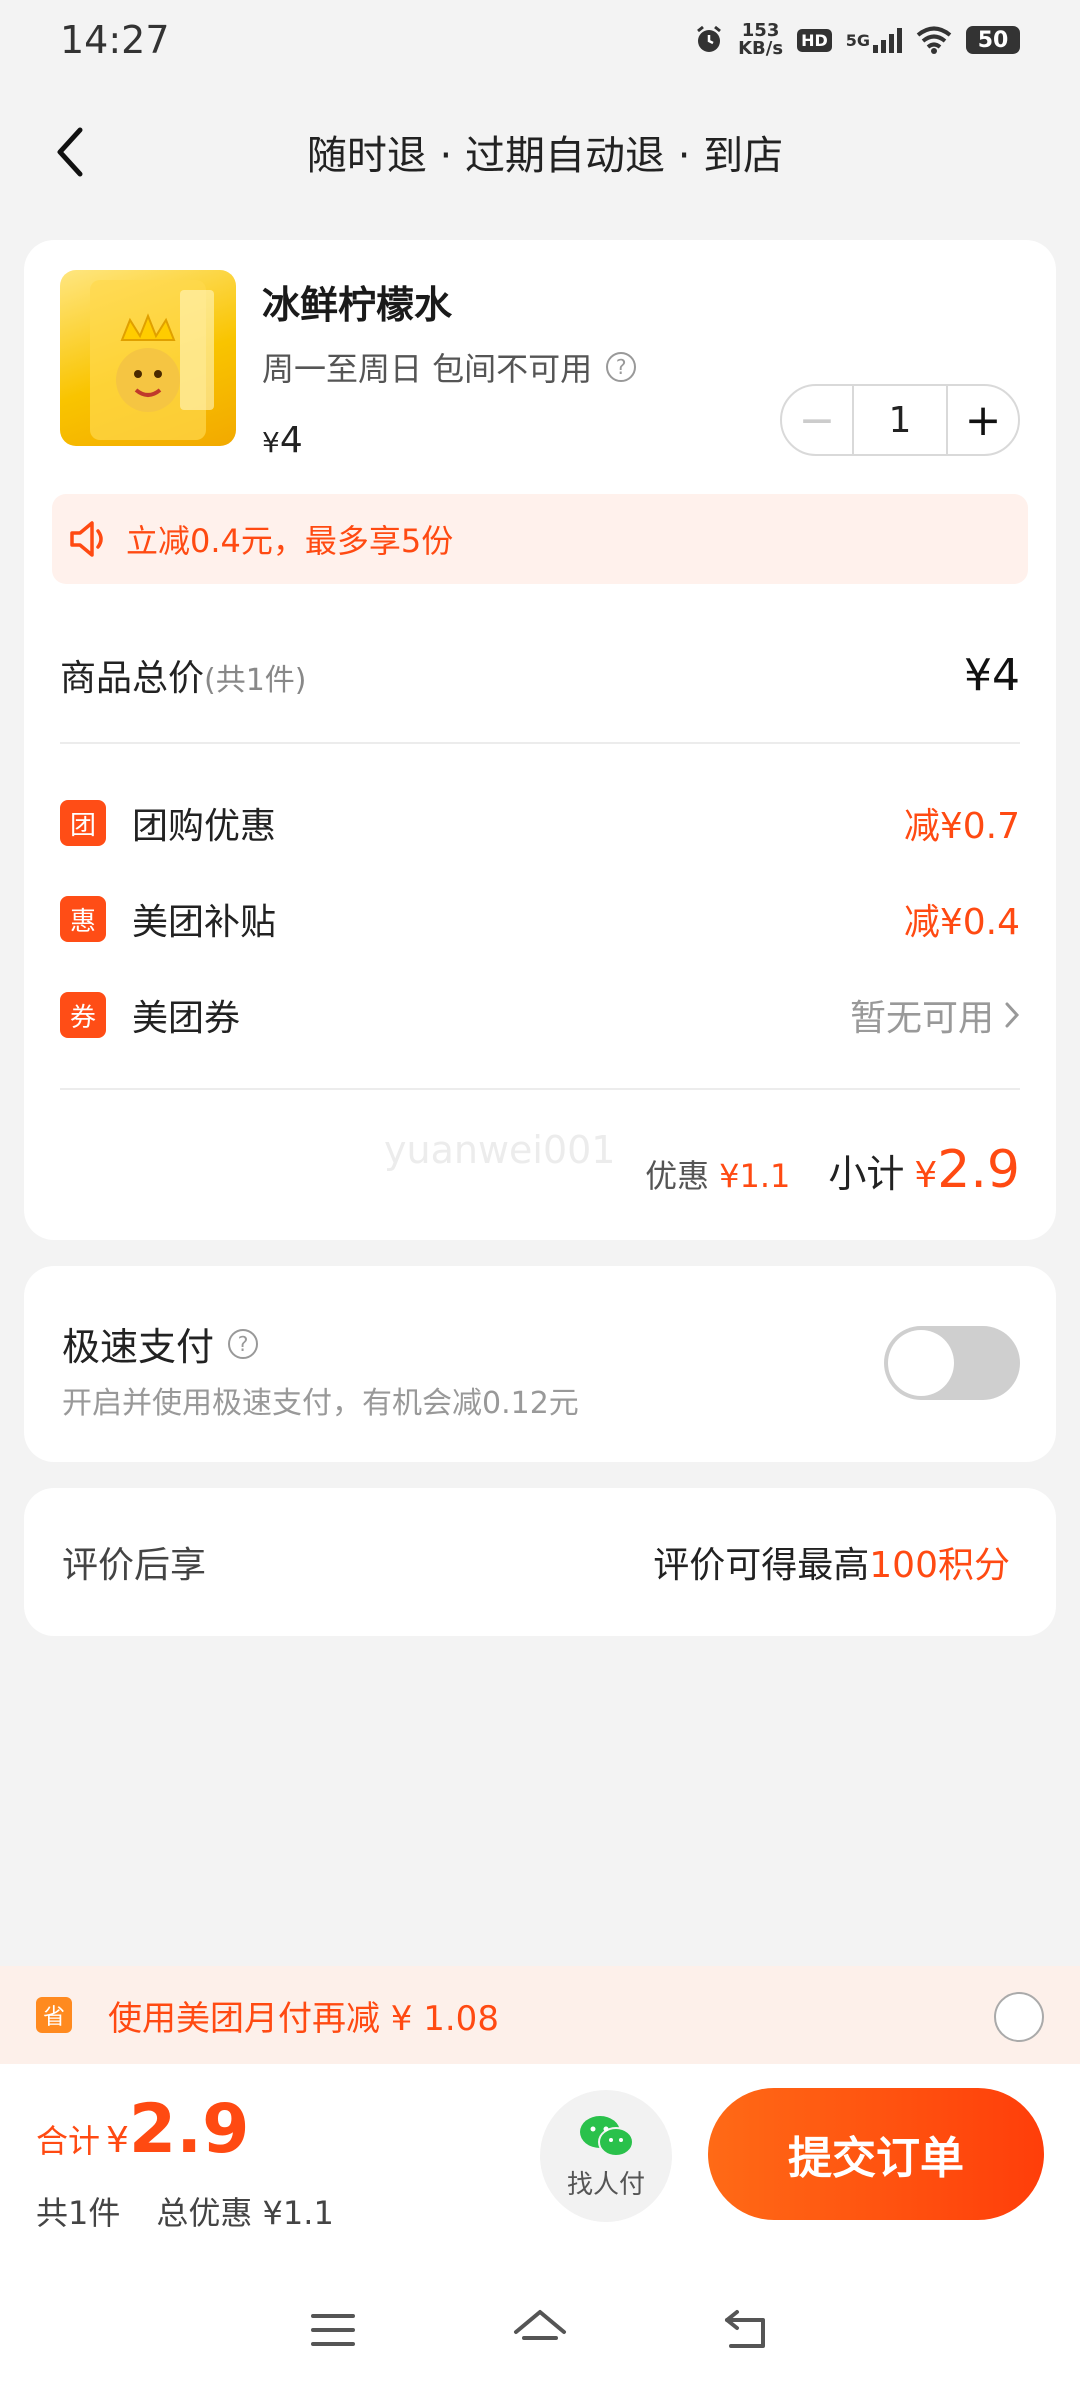 Image resolution: width=1080 pixels, height=2400 pixels. What do you see at coordinates (540, 539) in the screenshot?
I see `promo-banner: 立减0.4元，最多享5份` at bounding box center [540, 539].